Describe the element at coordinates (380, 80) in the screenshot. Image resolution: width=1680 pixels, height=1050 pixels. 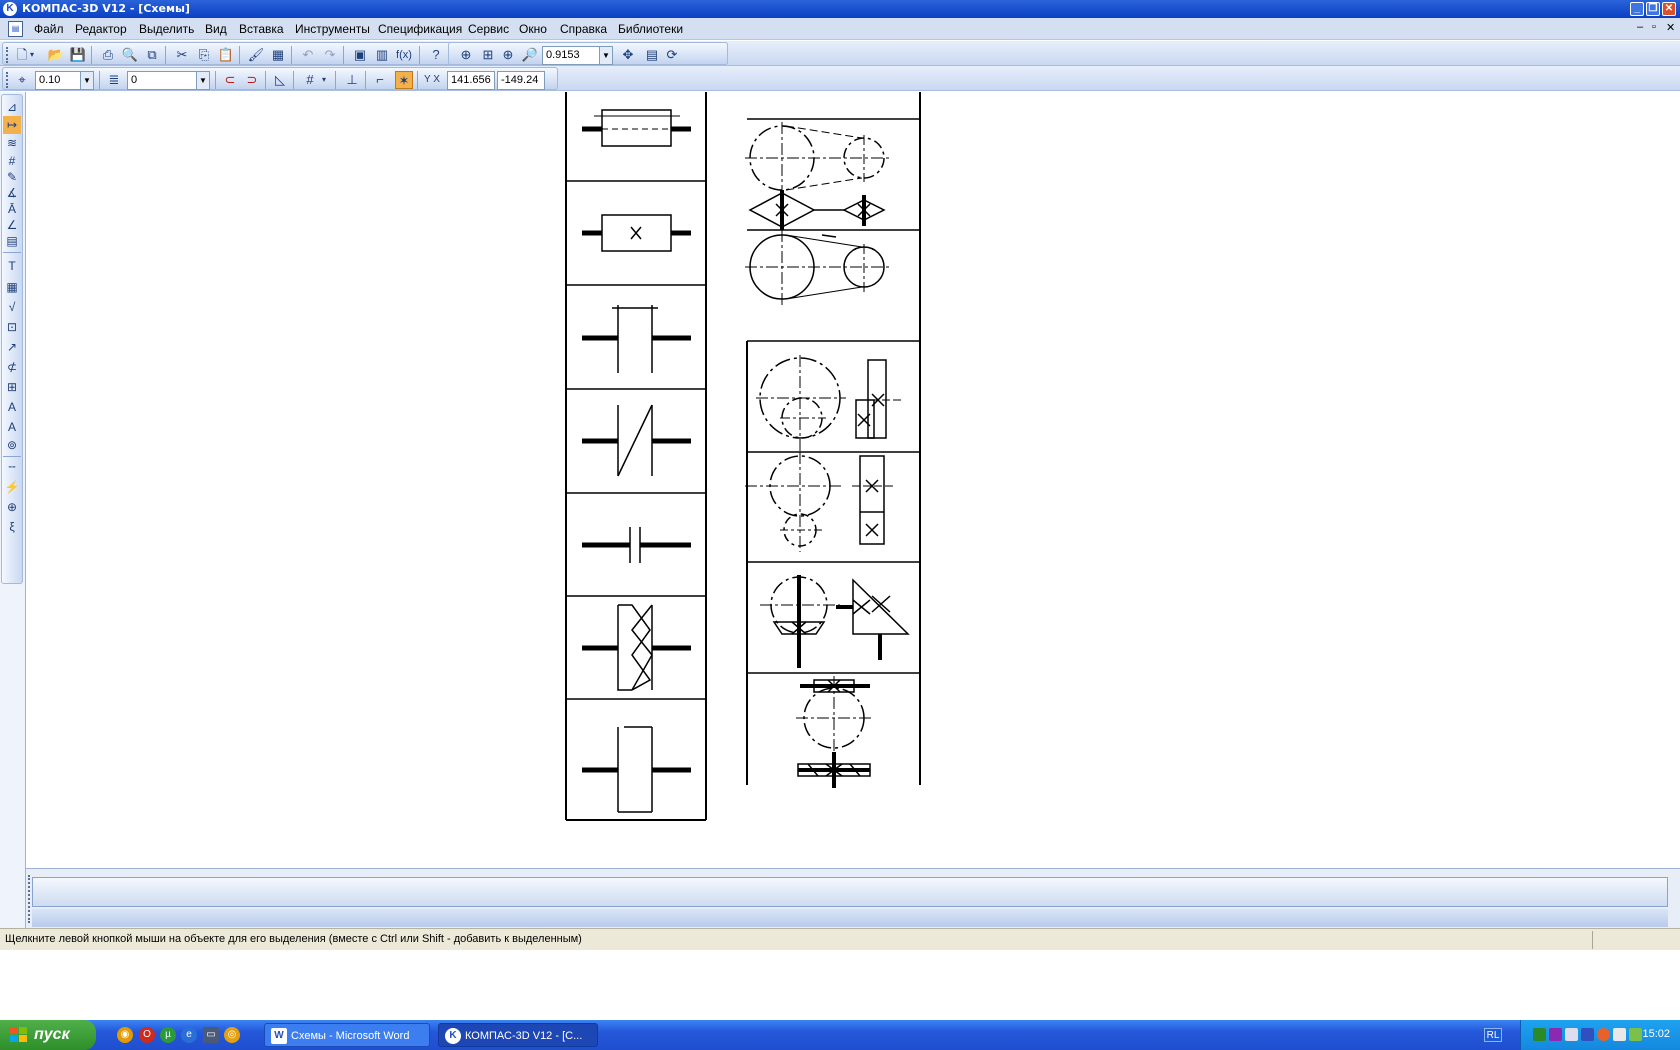
I see `orthogonal-mode-icon: ⌐` at that location.